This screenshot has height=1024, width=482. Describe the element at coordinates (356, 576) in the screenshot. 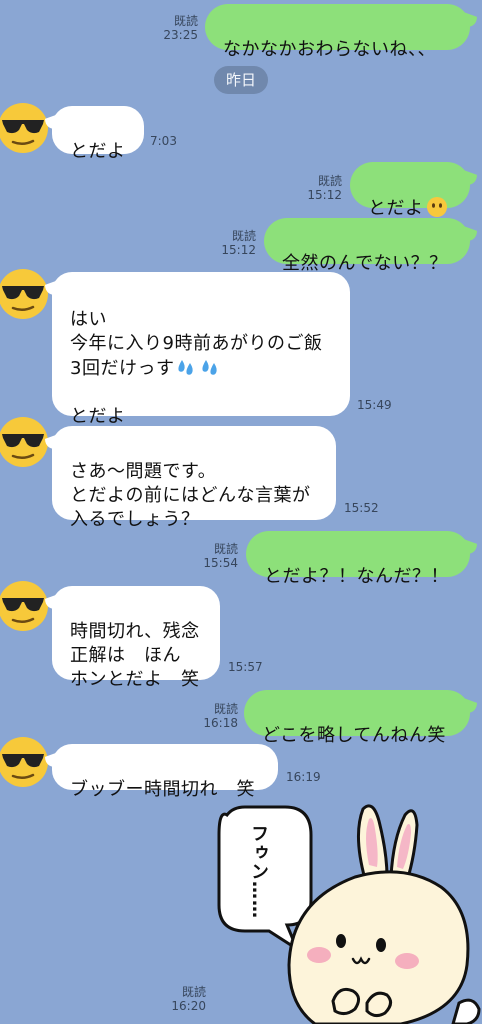

I see `message-text: とだよ？！なんだ？！` at that location.